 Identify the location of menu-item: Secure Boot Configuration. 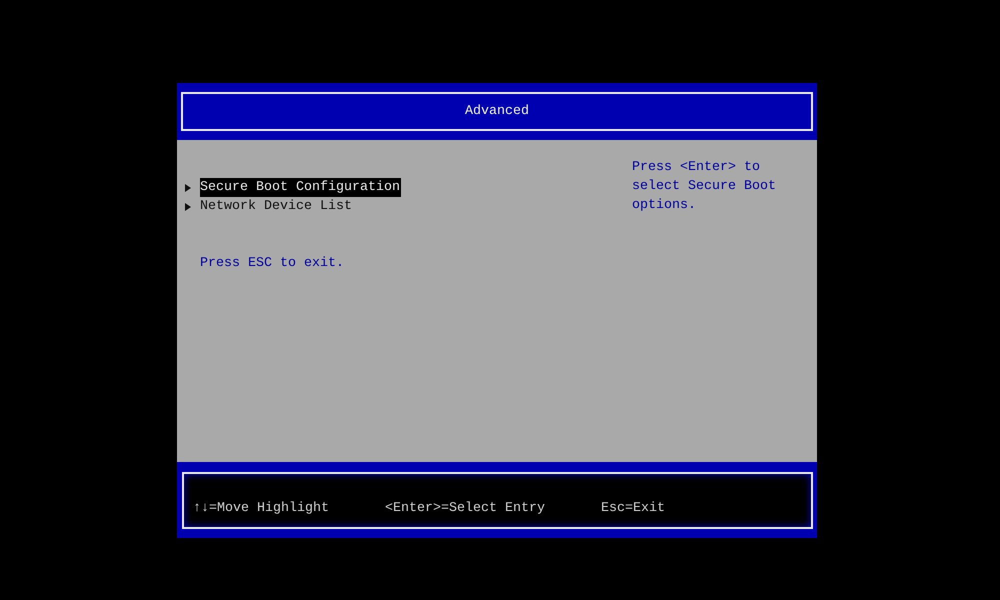
(300, 187).